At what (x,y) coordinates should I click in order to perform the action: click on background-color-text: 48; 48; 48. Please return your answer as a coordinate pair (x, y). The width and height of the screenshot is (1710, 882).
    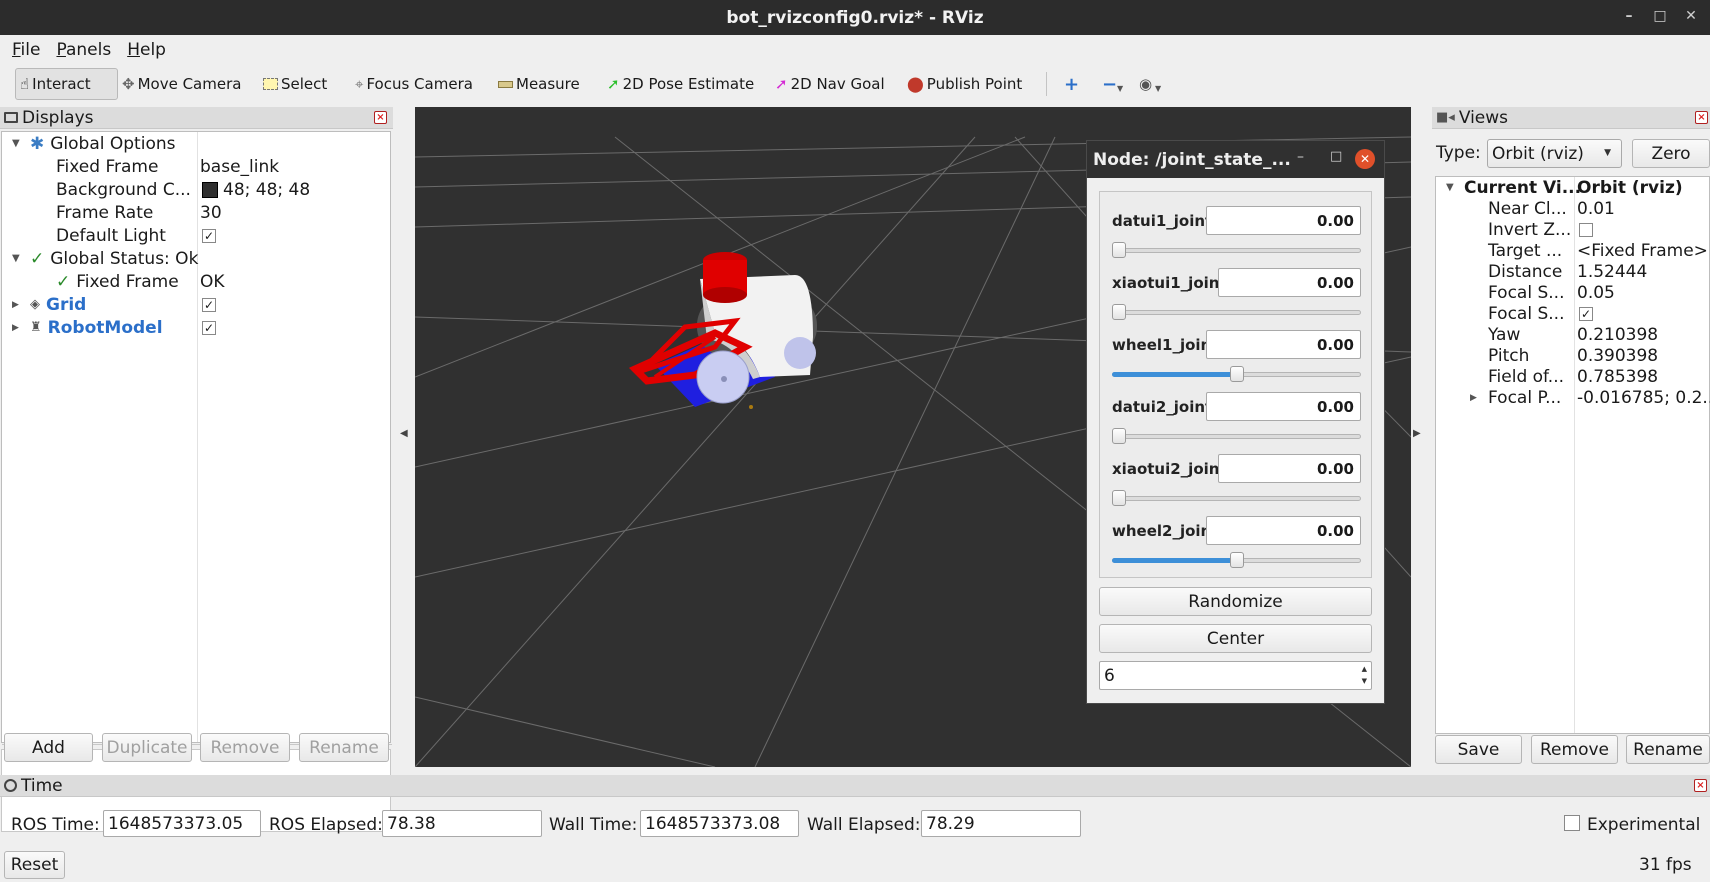
    Looking at the image, I should click on (267, 189).